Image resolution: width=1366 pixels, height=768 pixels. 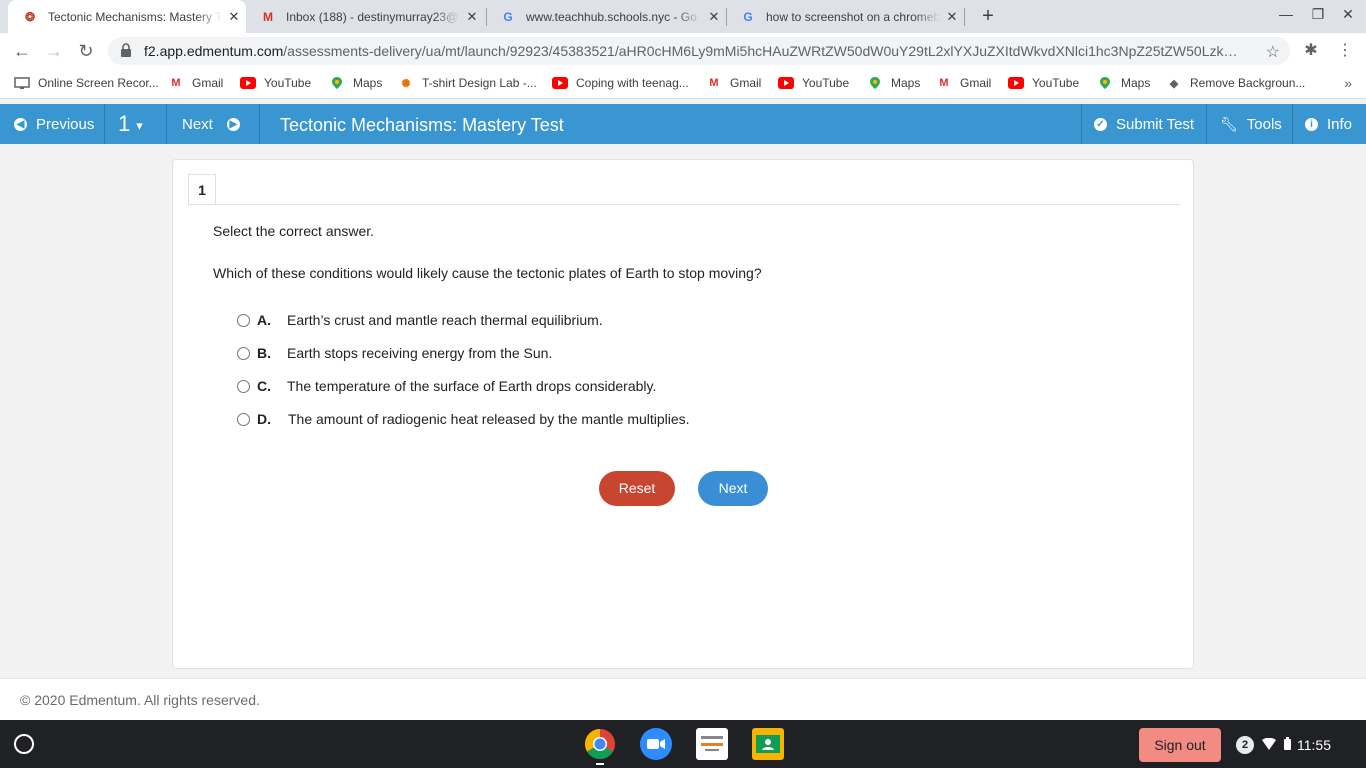 I want to click on chevron-double-right-icon: », so click(x=1348, y=83).